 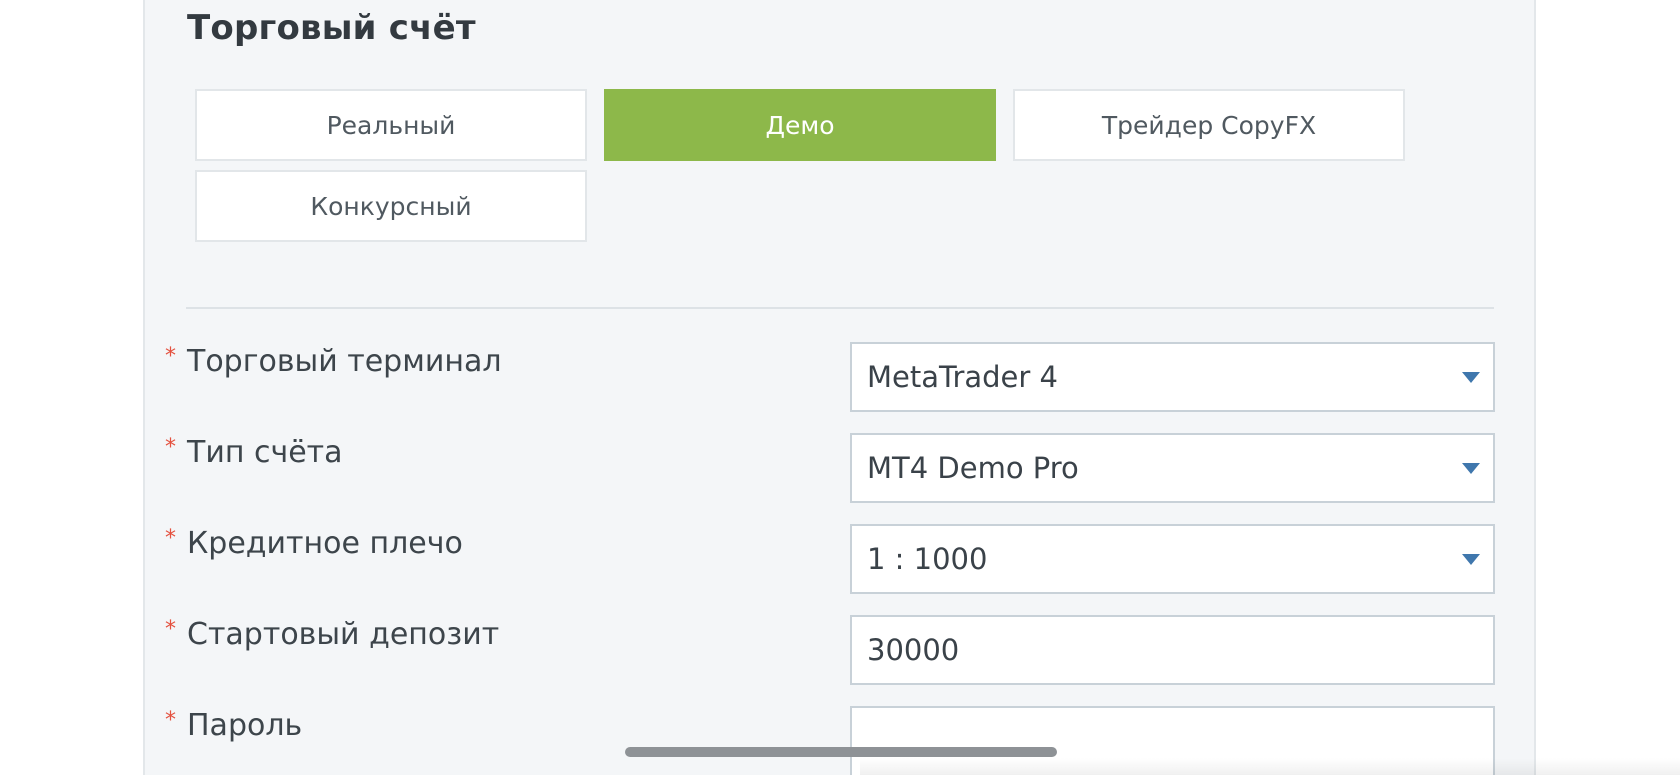 What do you see at coordinates (332, 634) in the screenshot?
I see `deposit-label: * Стартовый депозит` at bounding box center [332, 634].